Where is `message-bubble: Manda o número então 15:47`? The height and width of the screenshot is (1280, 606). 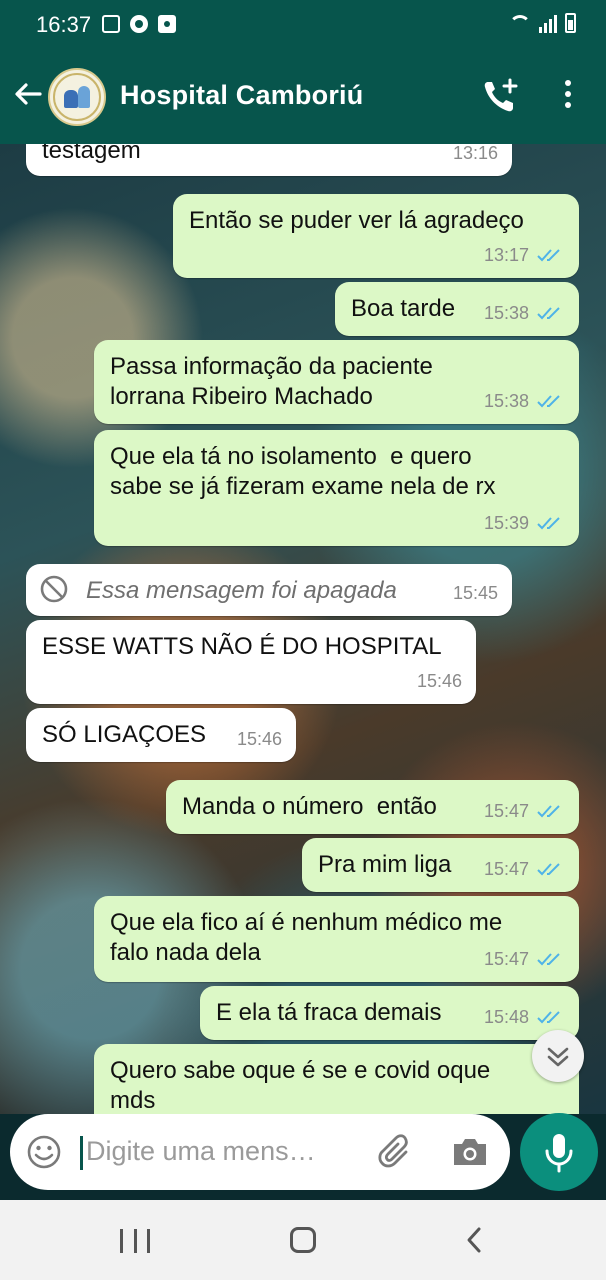
message-bubble: Manda o número então 15:47 is located at coordinates (372, 807).